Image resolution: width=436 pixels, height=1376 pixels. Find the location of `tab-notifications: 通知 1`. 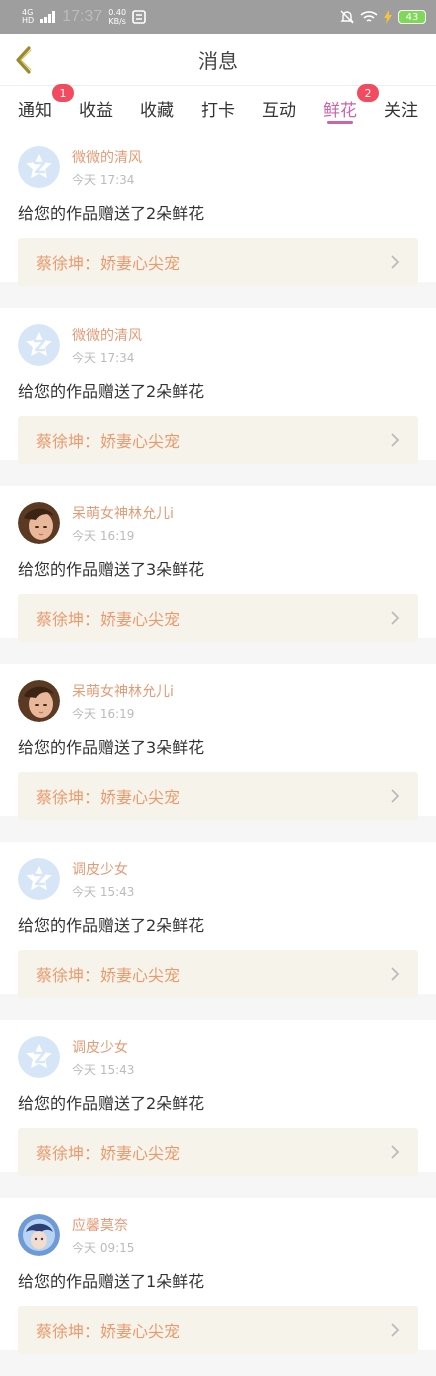

tab-notifications: 通知 1 is located at coordinates (46, 107).